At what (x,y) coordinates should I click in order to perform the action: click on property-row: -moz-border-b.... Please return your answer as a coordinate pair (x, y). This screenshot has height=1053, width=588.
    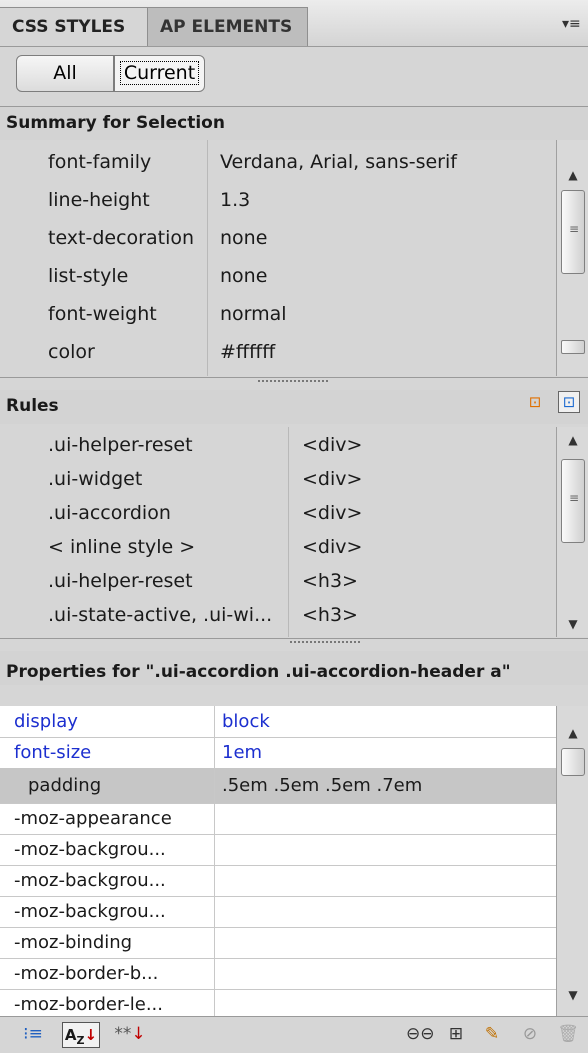
    Looking at the image, I should click on (278, 974).